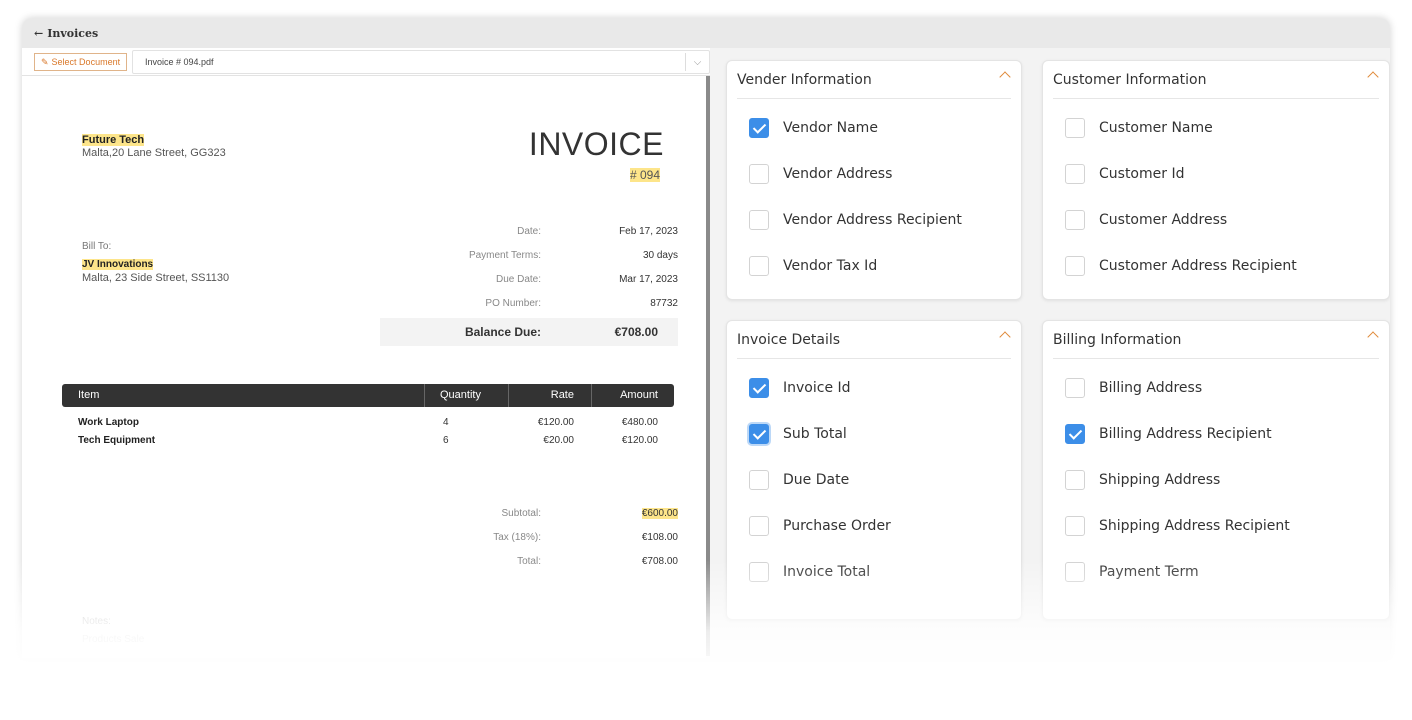 This screenshot has width=1412, height=720. I want to click on option-label: Customer Id, so click(1142, 174).